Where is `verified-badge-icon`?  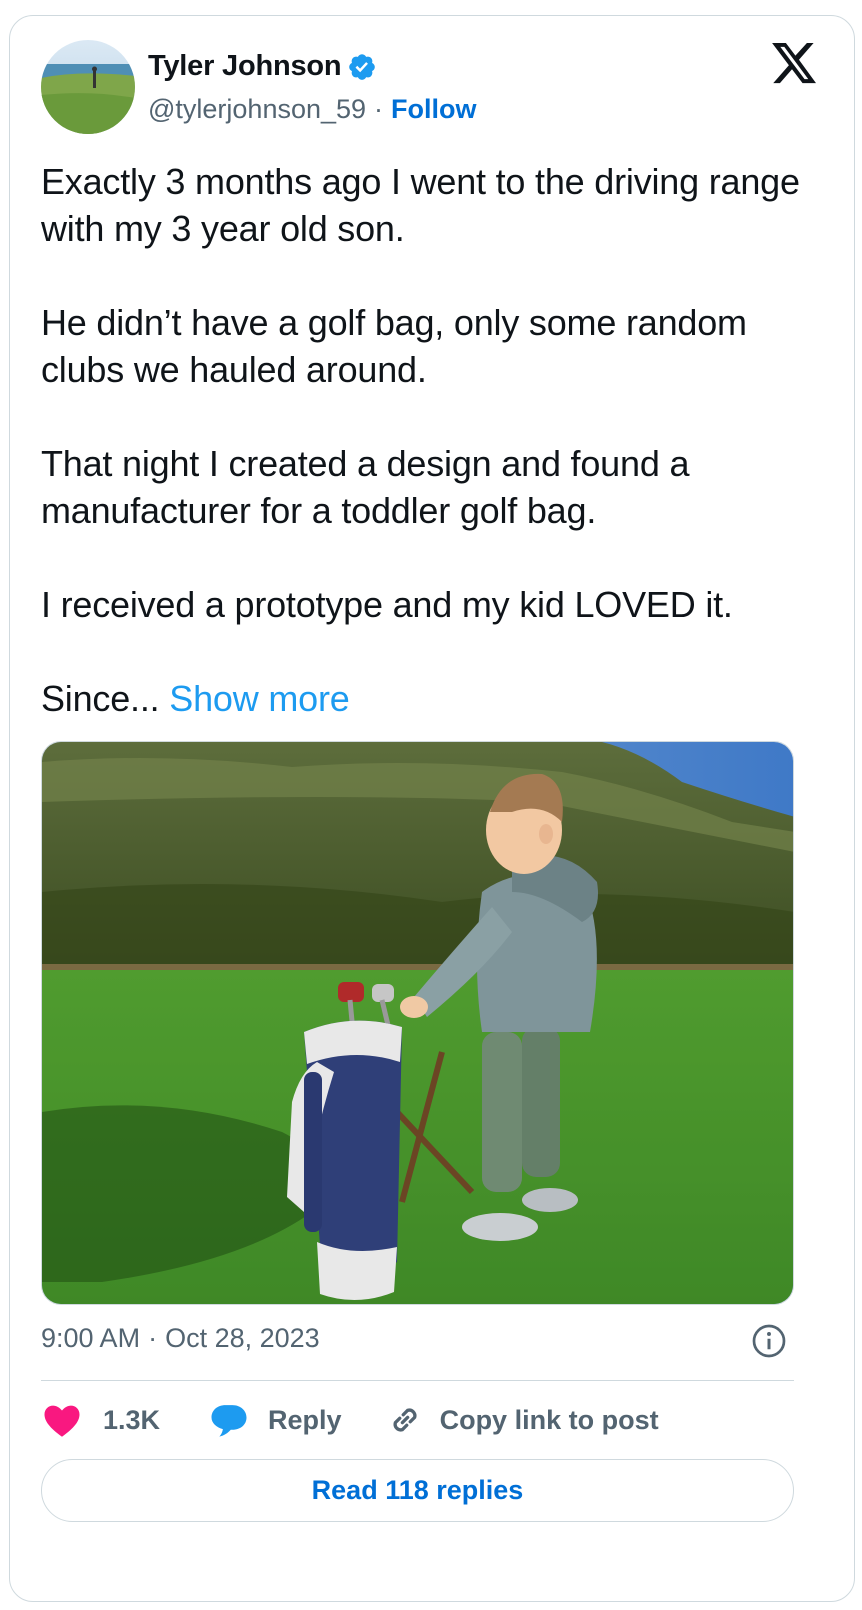
verified-badge-icon is located at coordinates (362, 66).